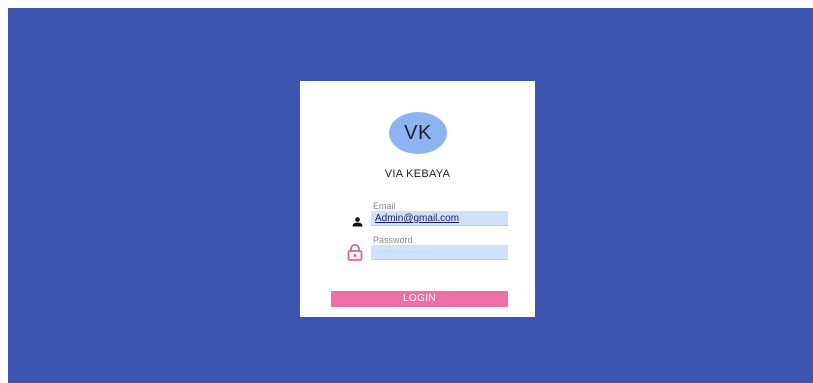 The width and height of the screenshot is (813, 383). What do you see at coordinates (384, 206) in the screenshot?
I see `email-label: Email` at bounding box center [384, 206].